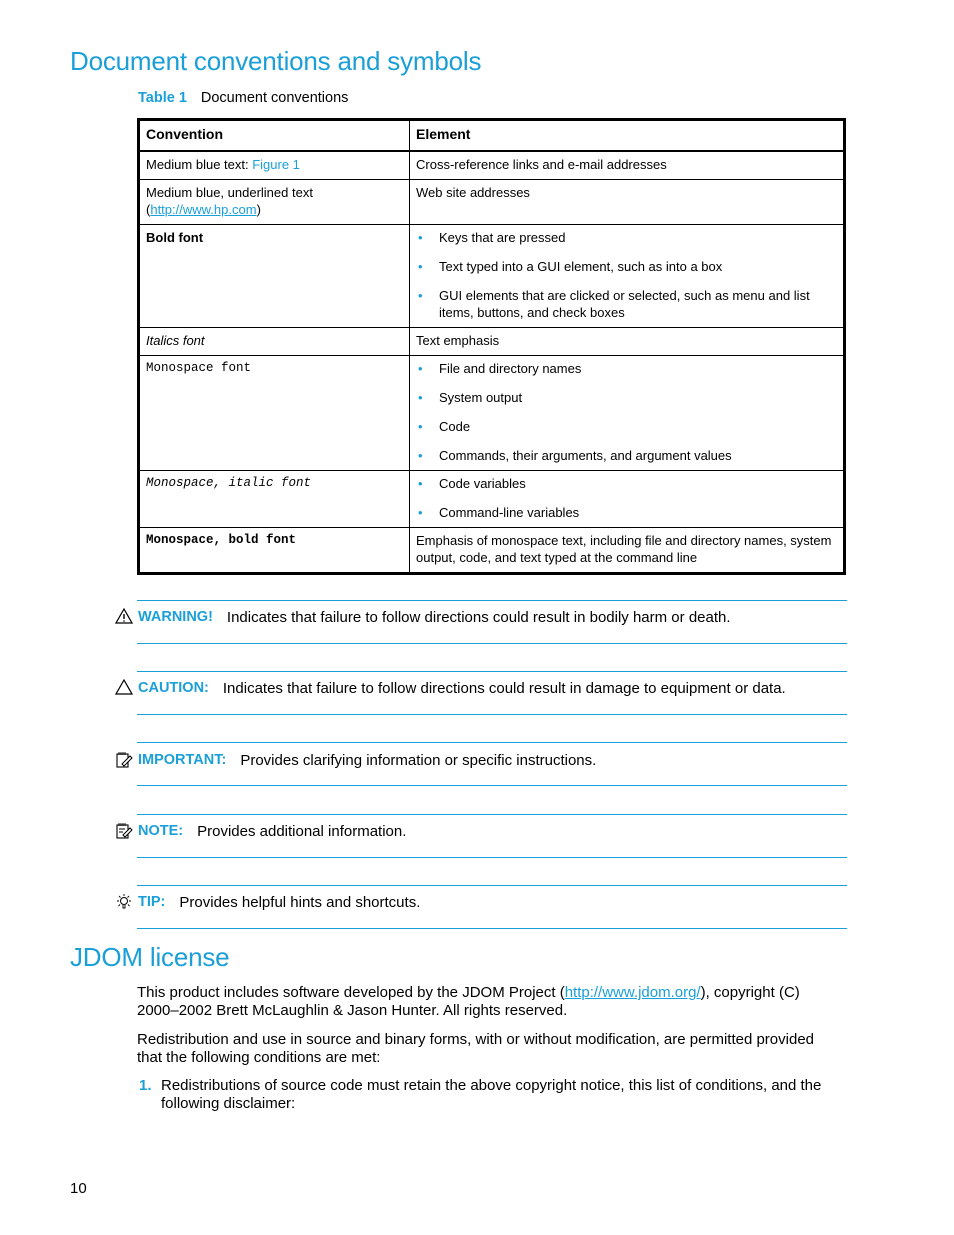  I want to click on list-item-text: Command-line variables, so click(509, 512).